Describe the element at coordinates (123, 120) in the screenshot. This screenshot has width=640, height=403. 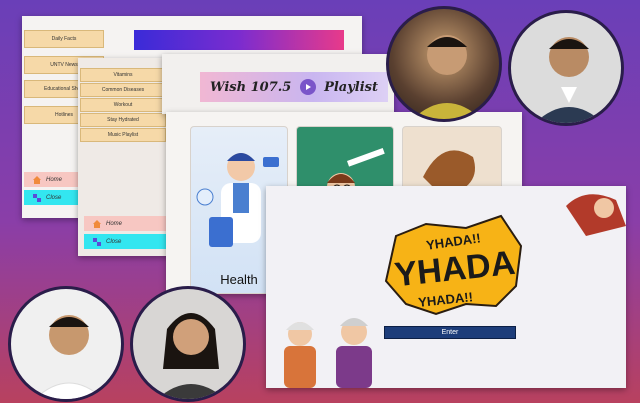
I see `stay-hydrated-button: Stay Hydrated` at that location.